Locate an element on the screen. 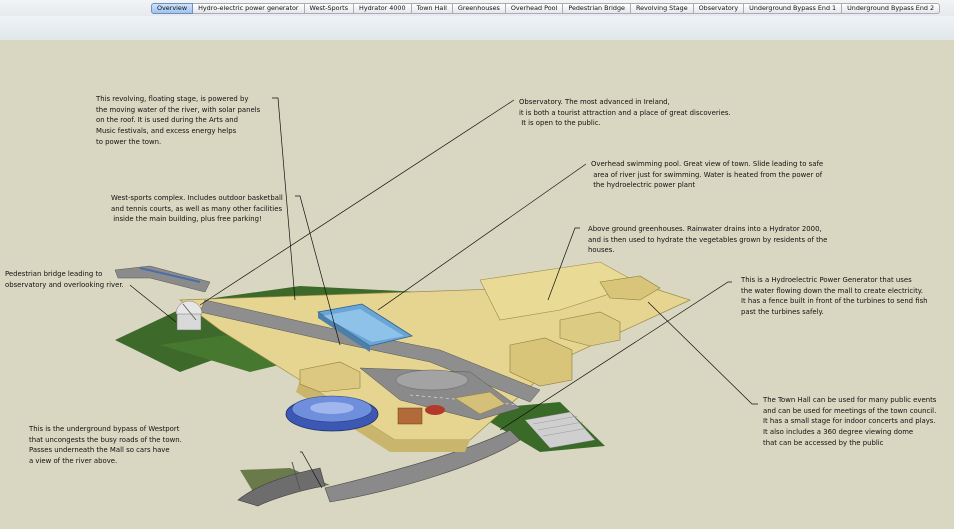 Image resolution: width=954 pixels, height=529 pixels. tab-underground-bypass-end-2: Underground Bypass End 2 is located at coordinates (891, 8).